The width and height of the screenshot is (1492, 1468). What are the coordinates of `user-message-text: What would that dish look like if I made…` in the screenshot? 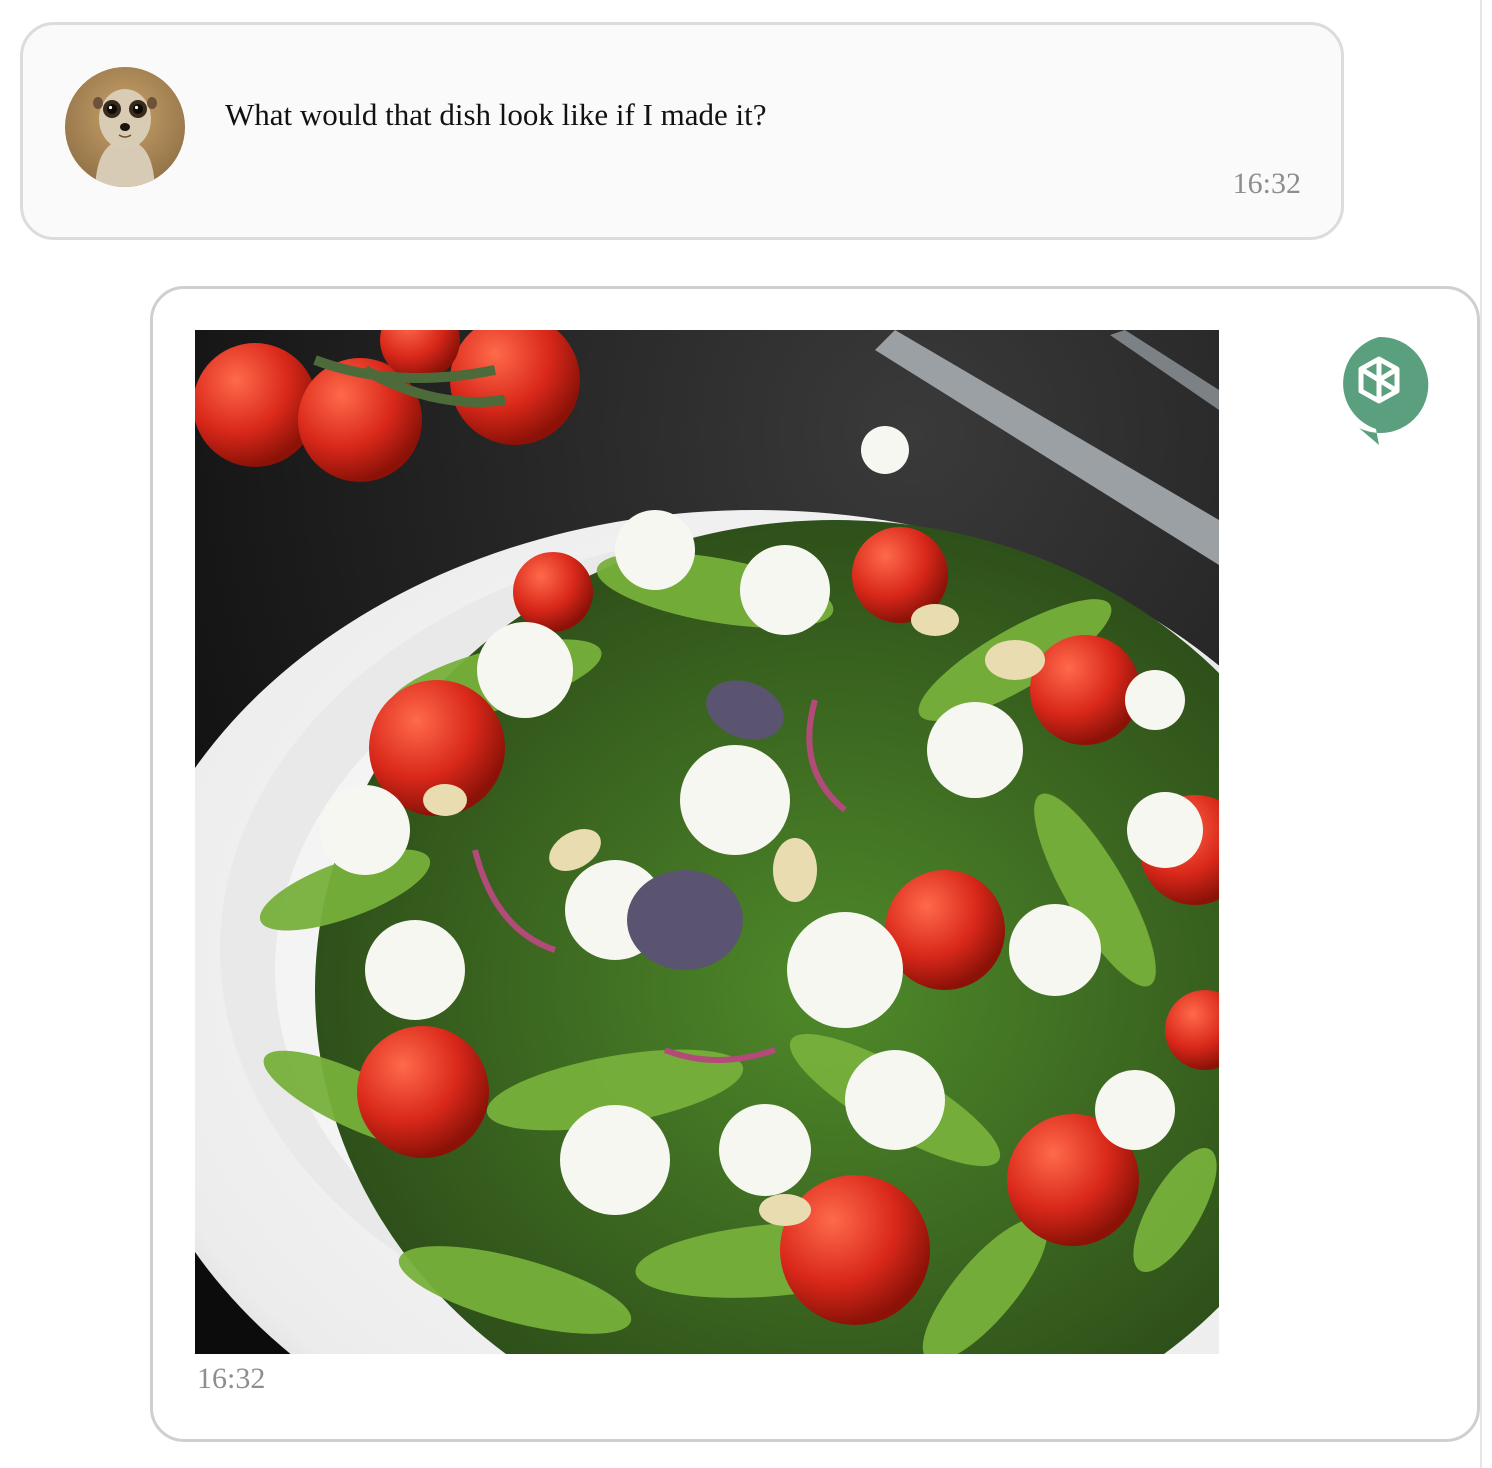 It's located at (496, 114).